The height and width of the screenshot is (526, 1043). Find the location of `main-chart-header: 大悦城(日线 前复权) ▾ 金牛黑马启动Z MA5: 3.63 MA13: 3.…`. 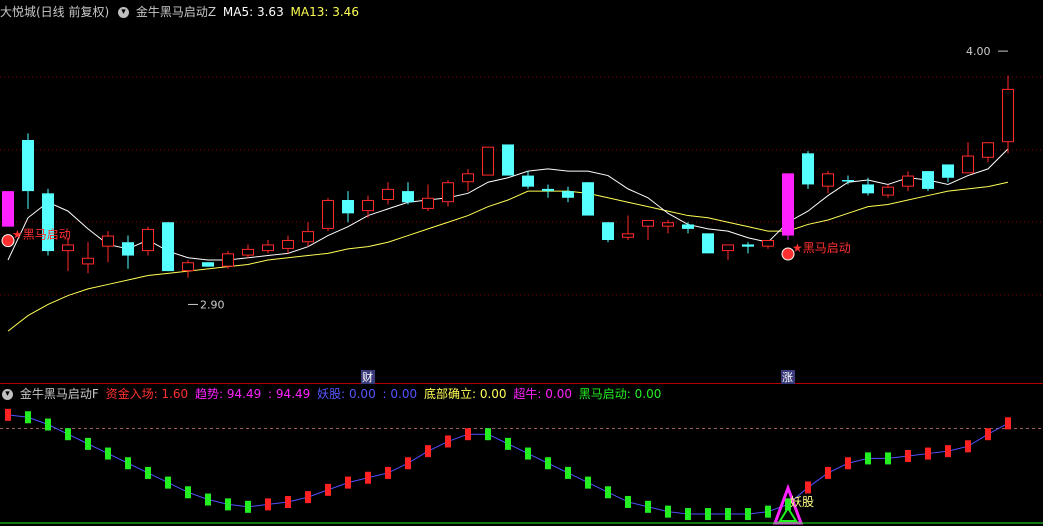

main-chart-header: 大悦城(日线 前复权) ▾ 金牛黑马启动Z MA5: 3.63 MA13: 3.… is located at coordinates (181, 12).